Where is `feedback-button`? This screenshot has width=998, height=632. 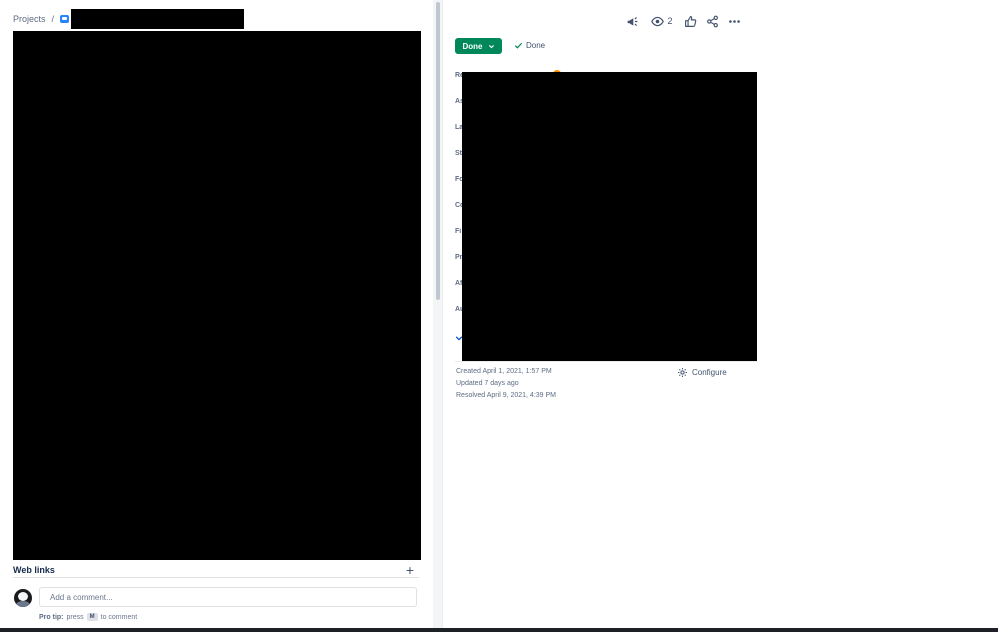
feedback-button is located at coordinates (632, 21).